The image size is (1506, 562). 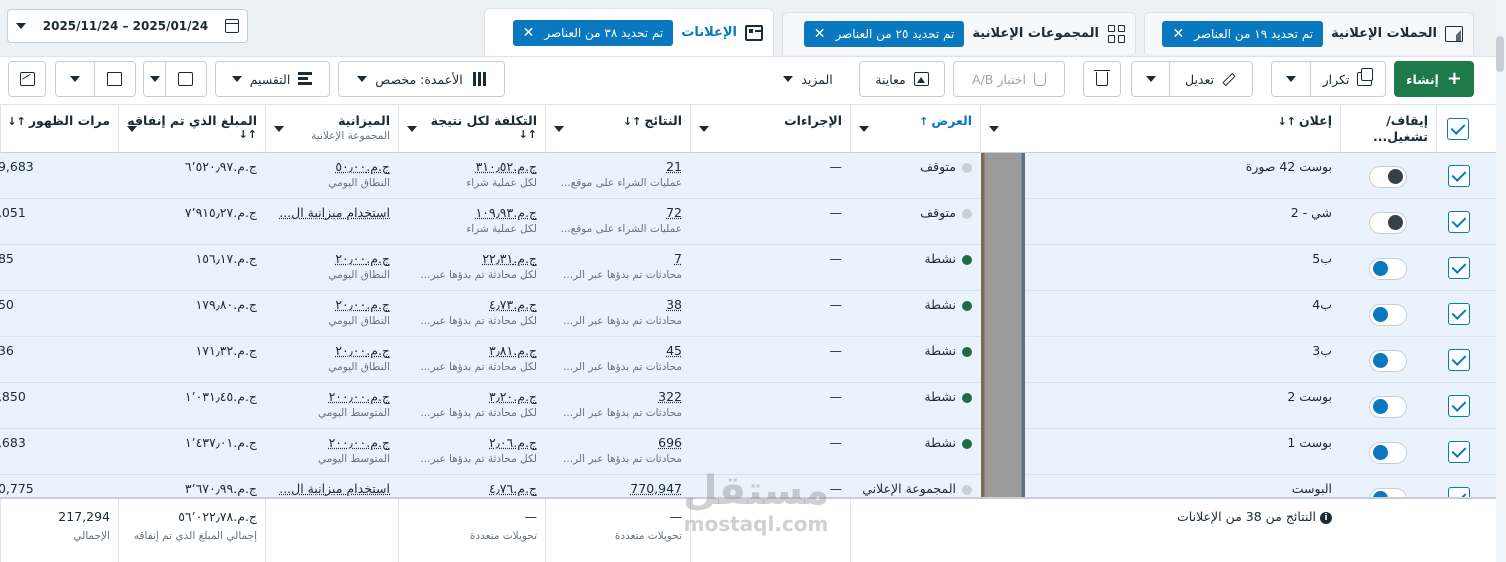 I want to click on header-spent: المبلغ الذي تم إنفاقه ↑↓, so click(x=191, y=129).